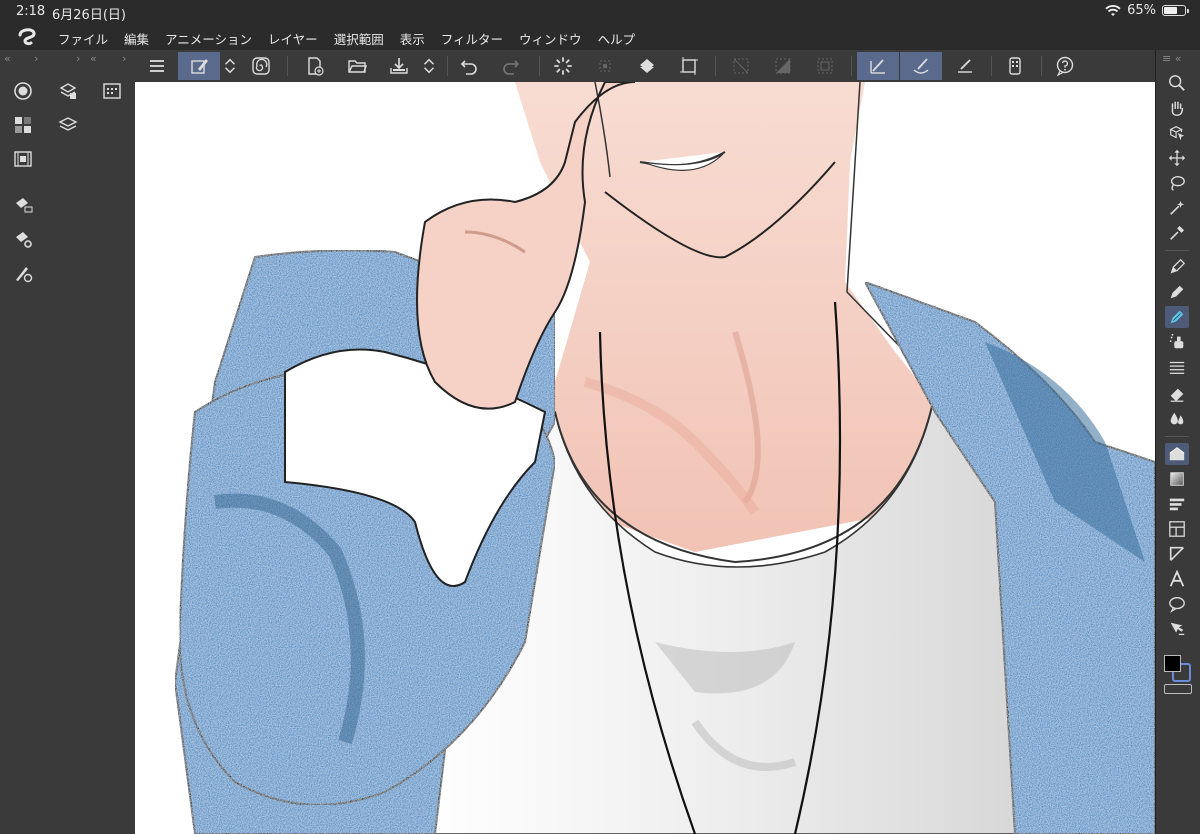  I want to click on brush-icon, so click(1177, 317).